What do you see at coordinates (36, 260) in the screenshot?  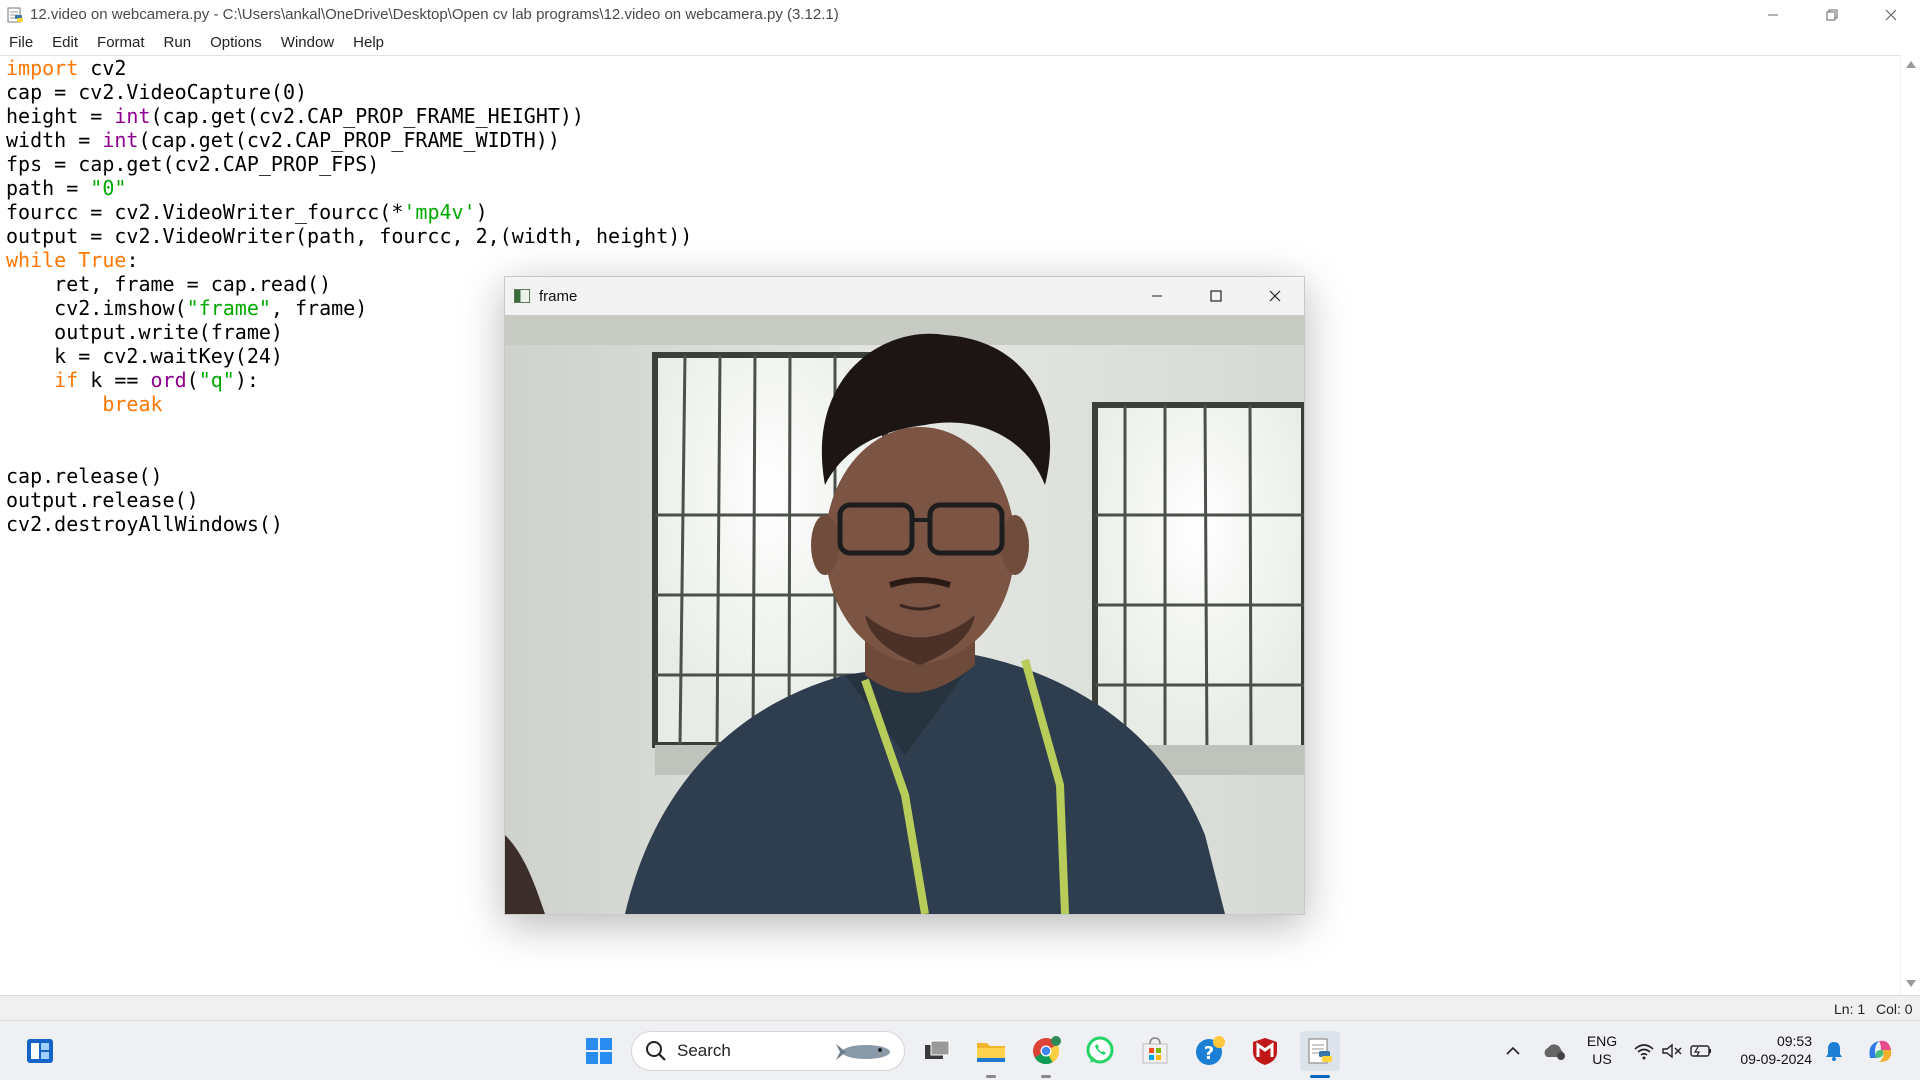 I see `keyword-token: while` at bounding box center [36, 260].